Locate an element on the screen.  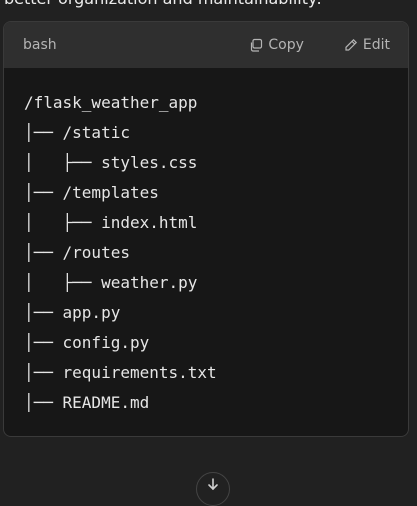
code-line: │── /routes is located at coordinates (77, 252).